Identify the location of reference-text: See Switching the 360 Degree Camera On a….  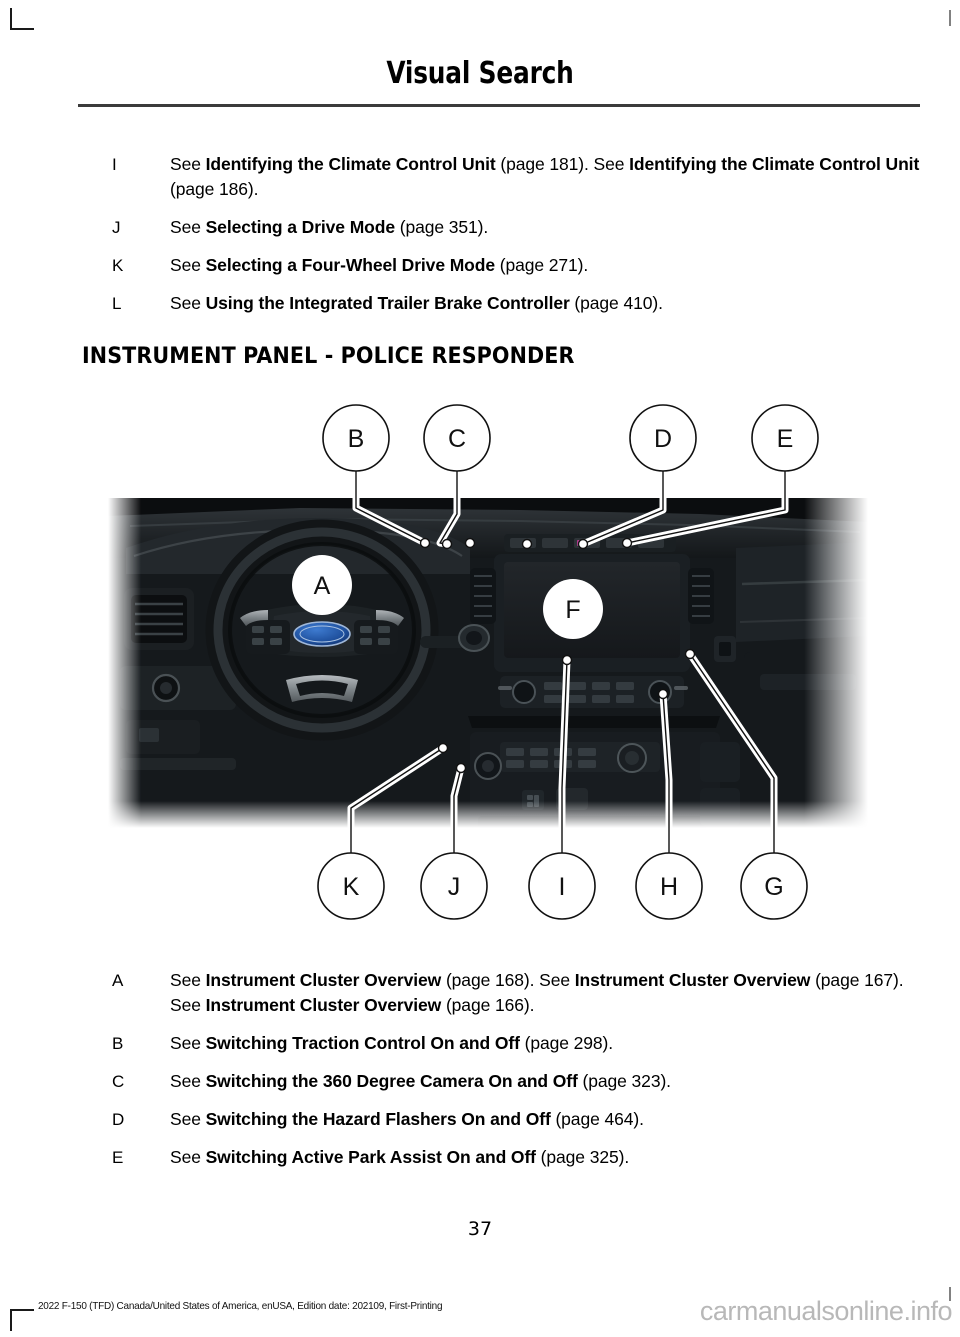
(547, 1081).